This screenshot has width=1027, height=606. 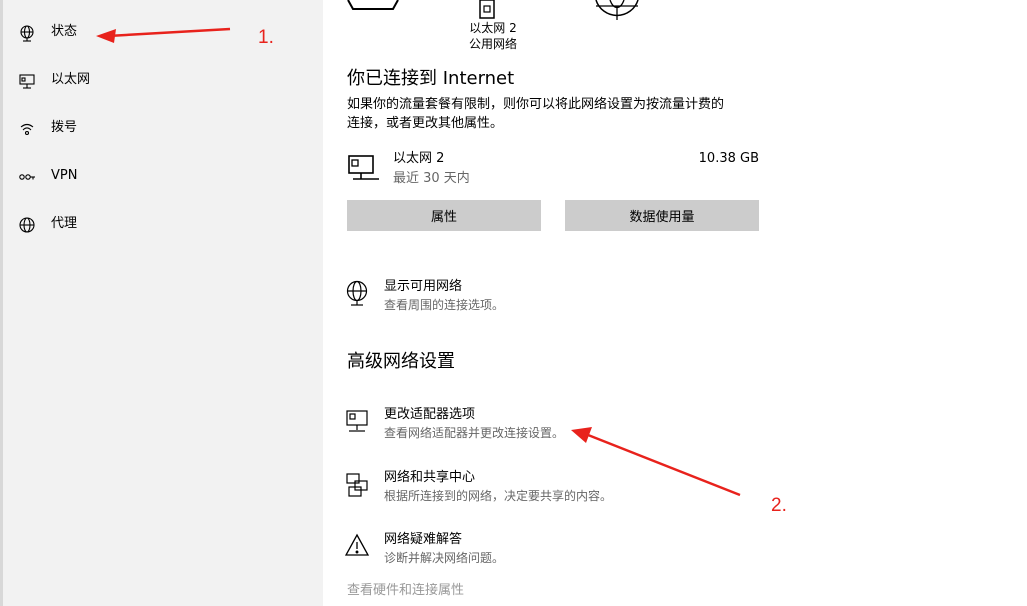 What do you see at coordinates (444, 558) in the screenshot?
I see `troubleshooter-subtitle: 诊断并解决网络问题。` at bounding box center [444, 558].